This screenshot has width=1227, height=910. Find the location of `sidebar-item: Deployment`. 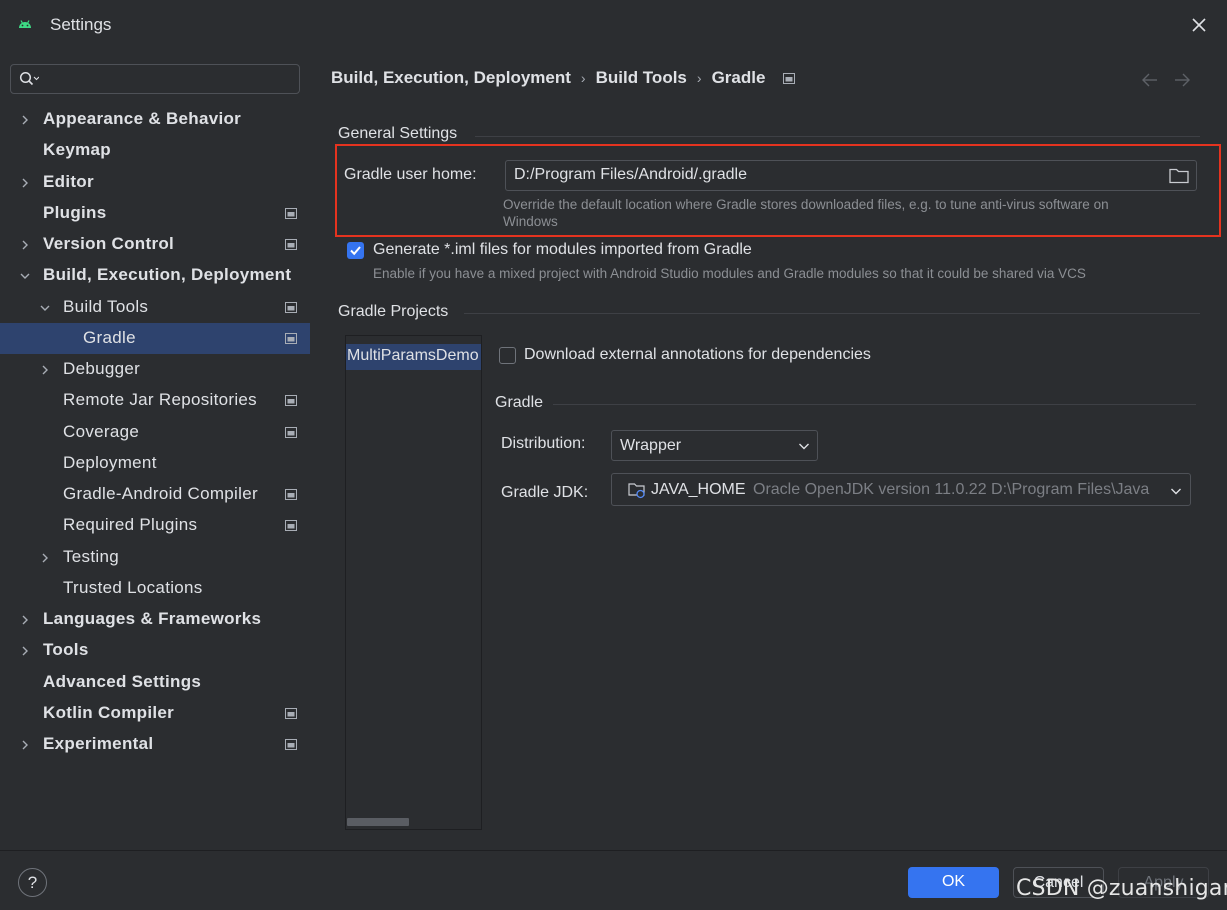

sidebar-item: Deployment is located at coordinates (155, 463).